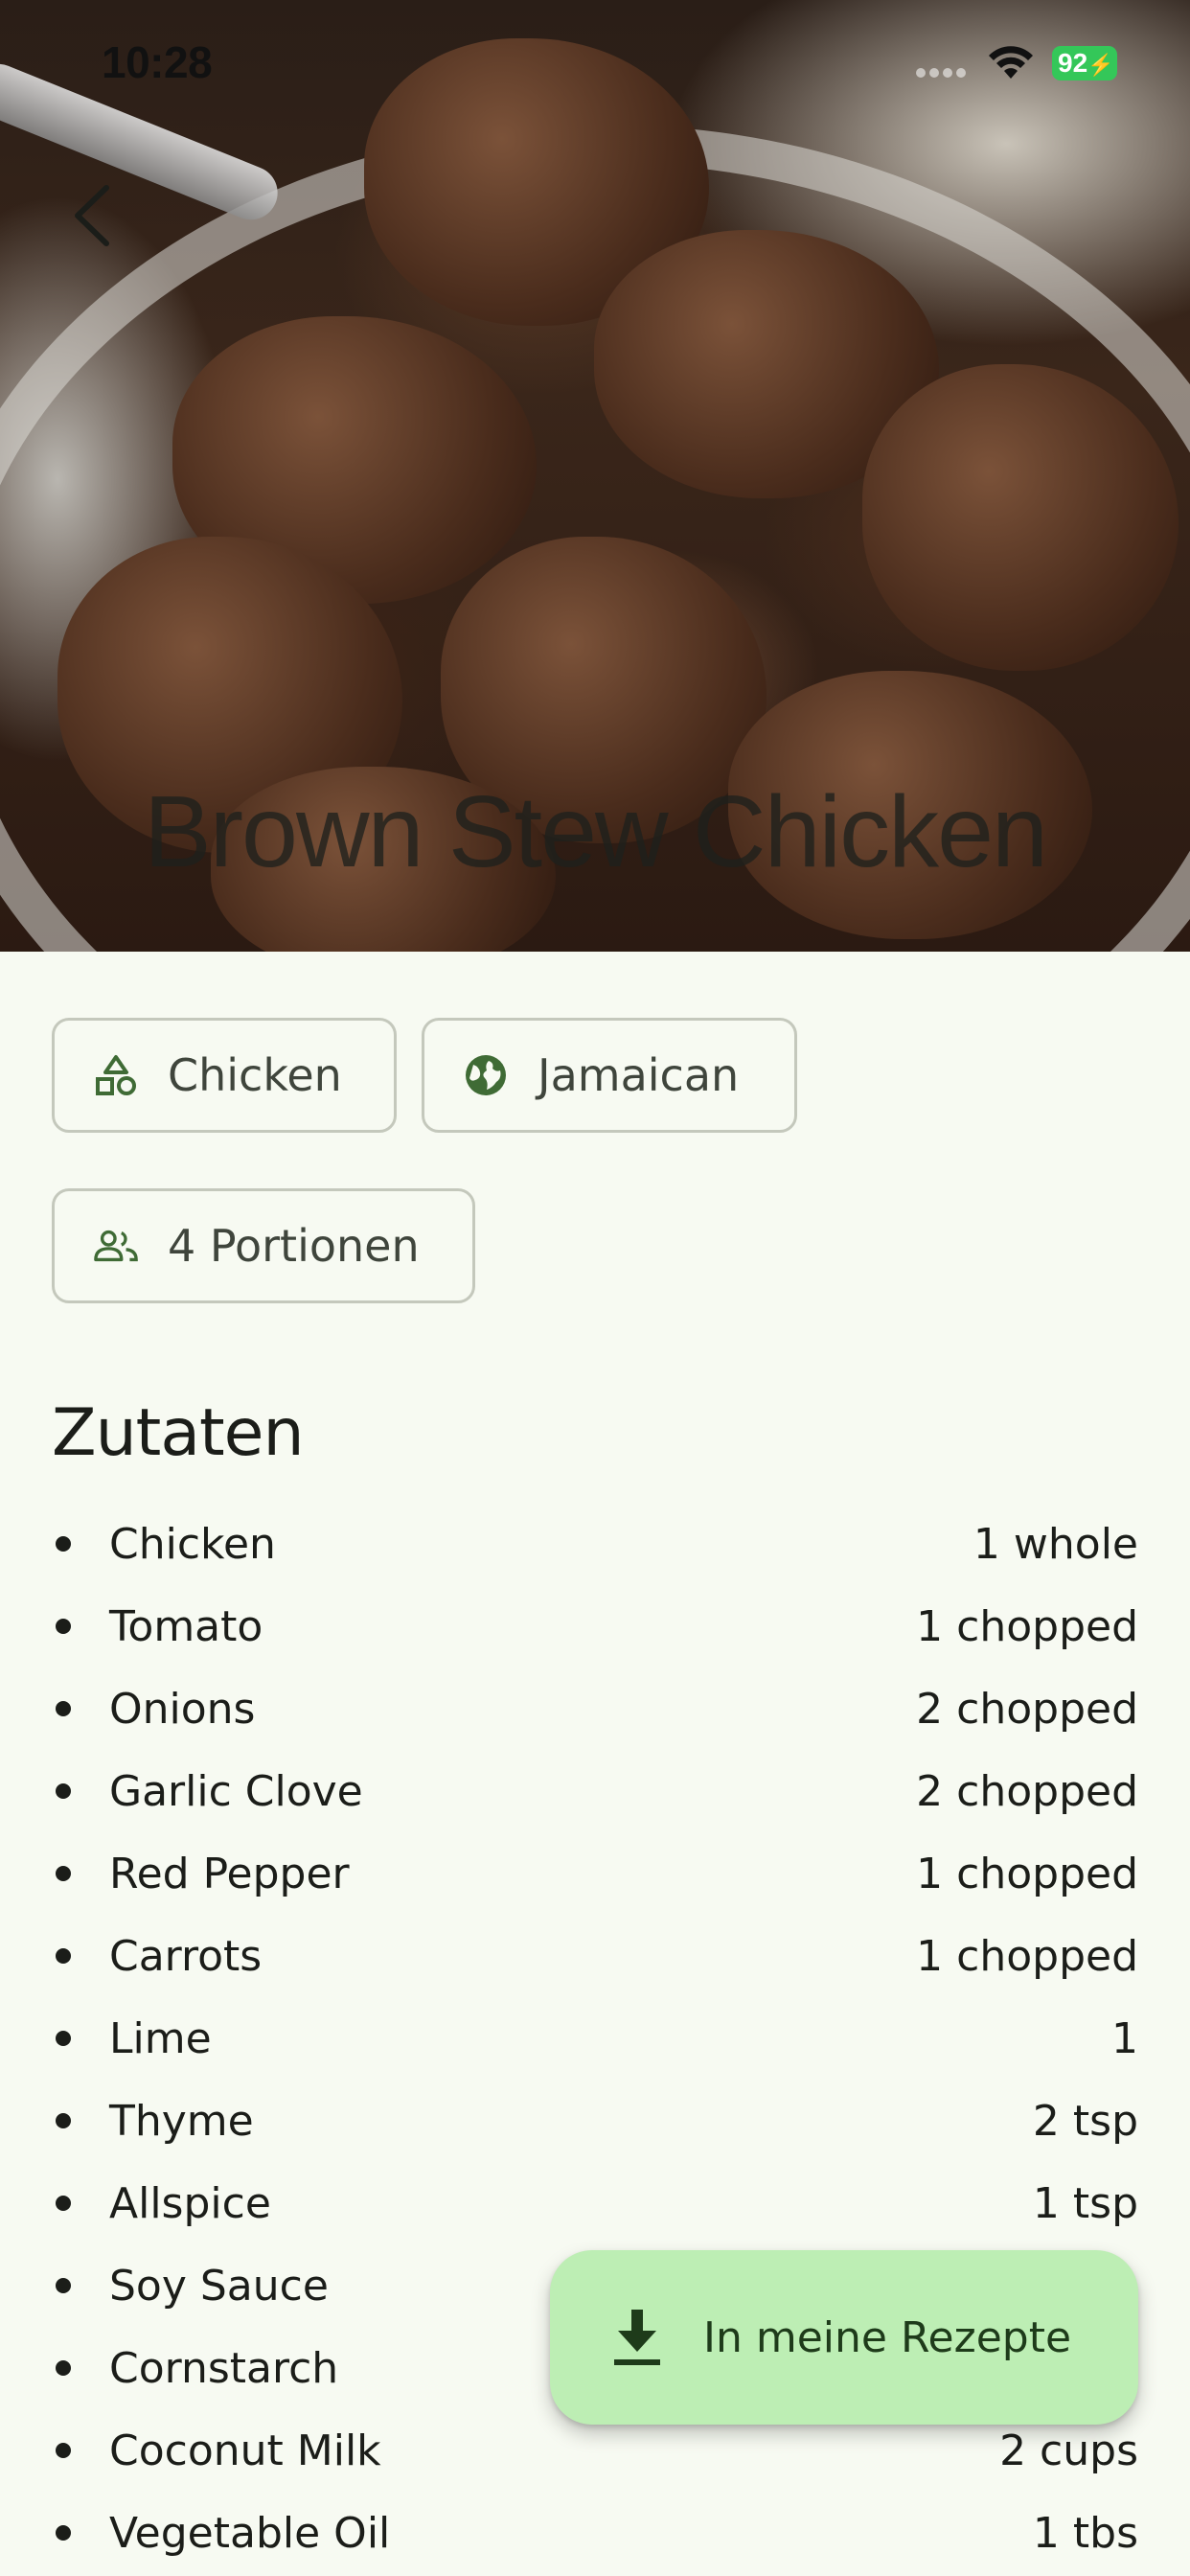  What do you see at coordinates (595, 2203) in the screenshot?
I see `list-item: Allspice 1 tsp` at bounding box center [595, 2203].